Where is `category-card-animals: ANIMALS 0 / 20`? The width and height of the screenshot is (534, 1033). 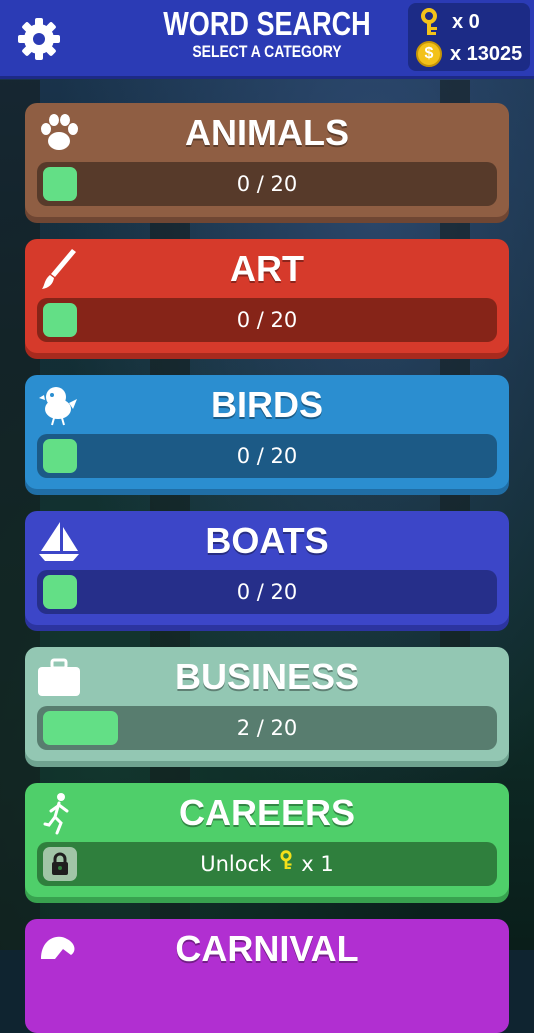 category-card-animals: ANIMALS 0 / 20 is located at coordinates (267, 160).